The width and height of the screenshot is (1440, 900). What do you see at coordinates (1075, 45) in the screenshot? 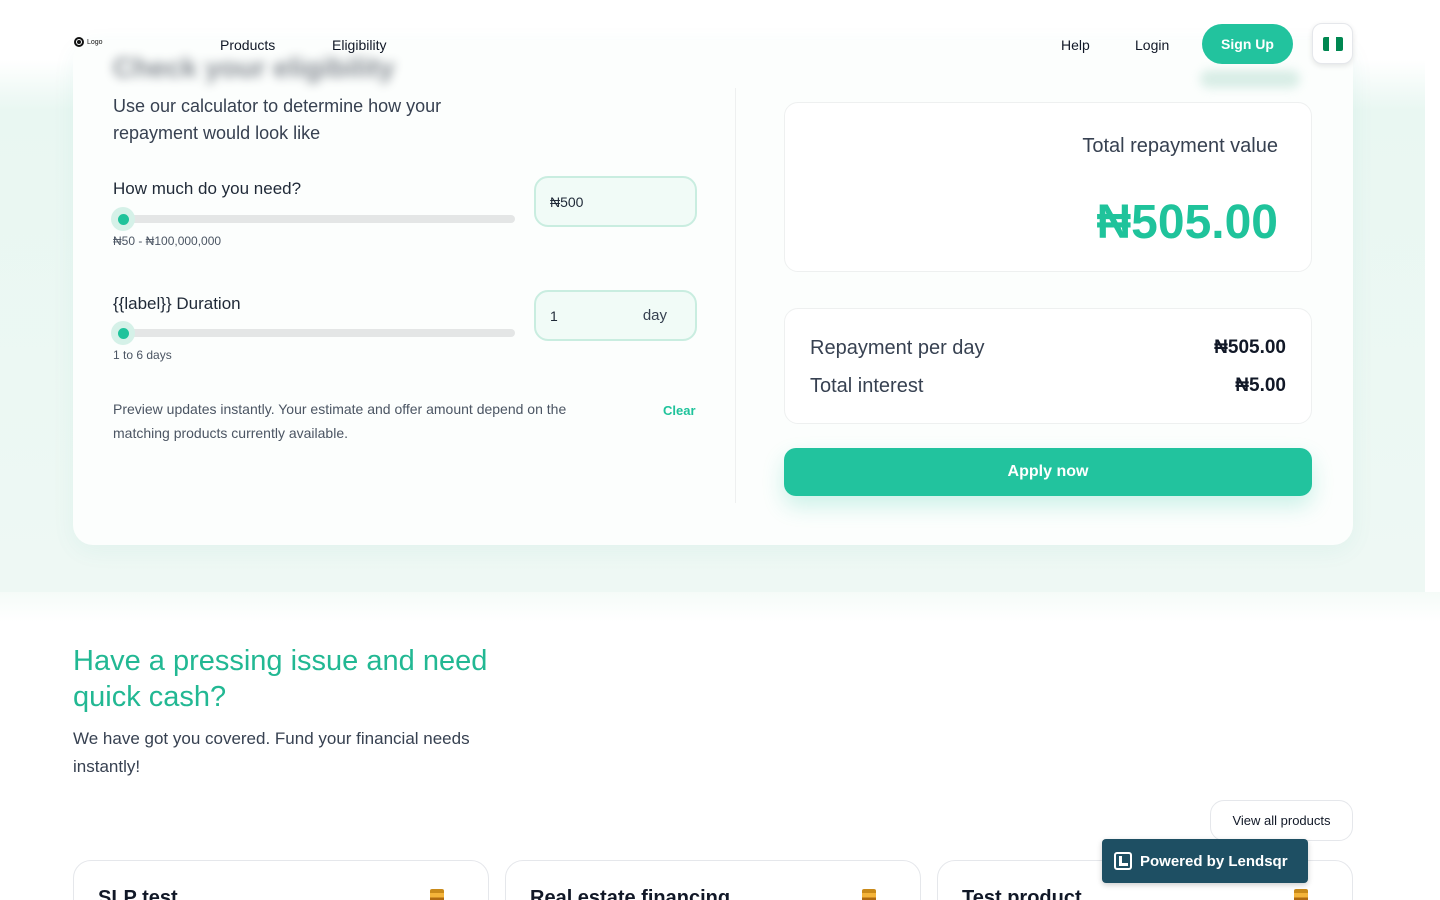
I see `nav-help: Help` at bounding box center [1075, 45].